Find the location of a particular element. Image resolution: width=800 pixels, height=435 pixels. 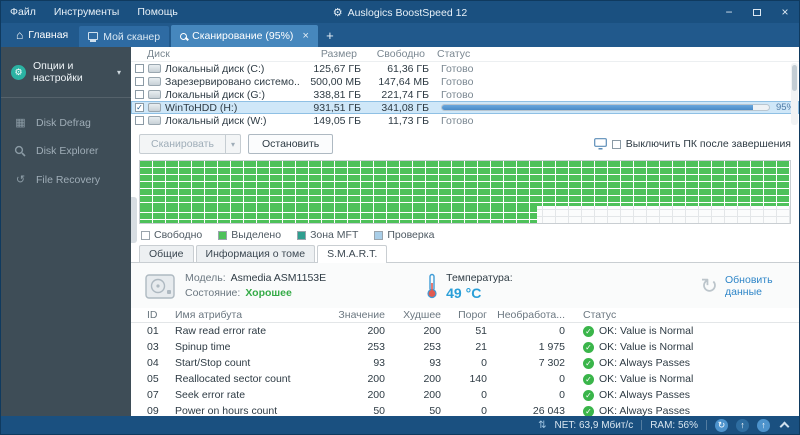

column-header-disk: Диск is located at coordinates (213, 54).